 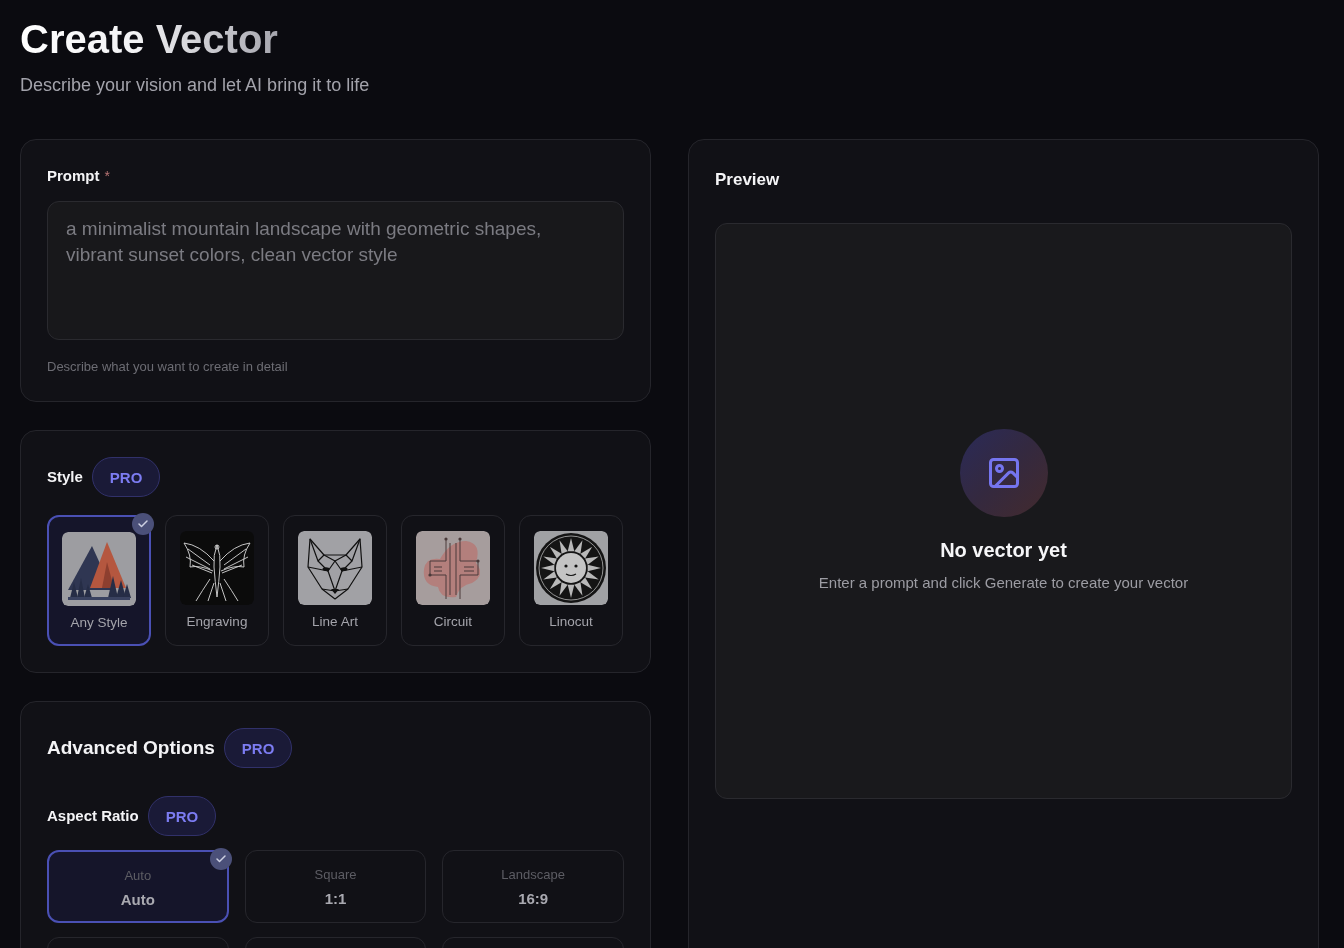 What do you see at coordinates (93, 816) in the screenshot?
I see `field-label: Aspect Ratio` at bounding box center [93, 816].